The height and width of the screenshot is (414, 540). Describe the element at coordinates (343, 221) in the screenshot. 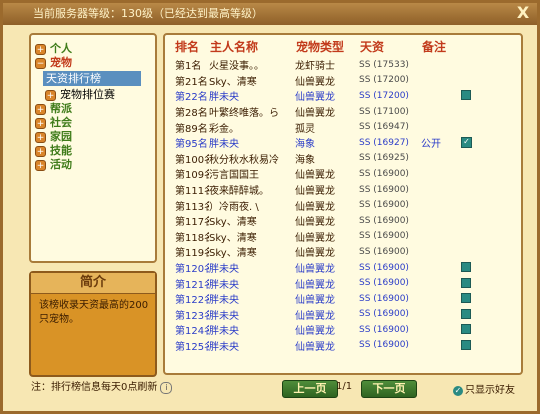

I see `table-row: 第117名Sky、清寒 仙兽翼龙 SS (16900)` at that location.